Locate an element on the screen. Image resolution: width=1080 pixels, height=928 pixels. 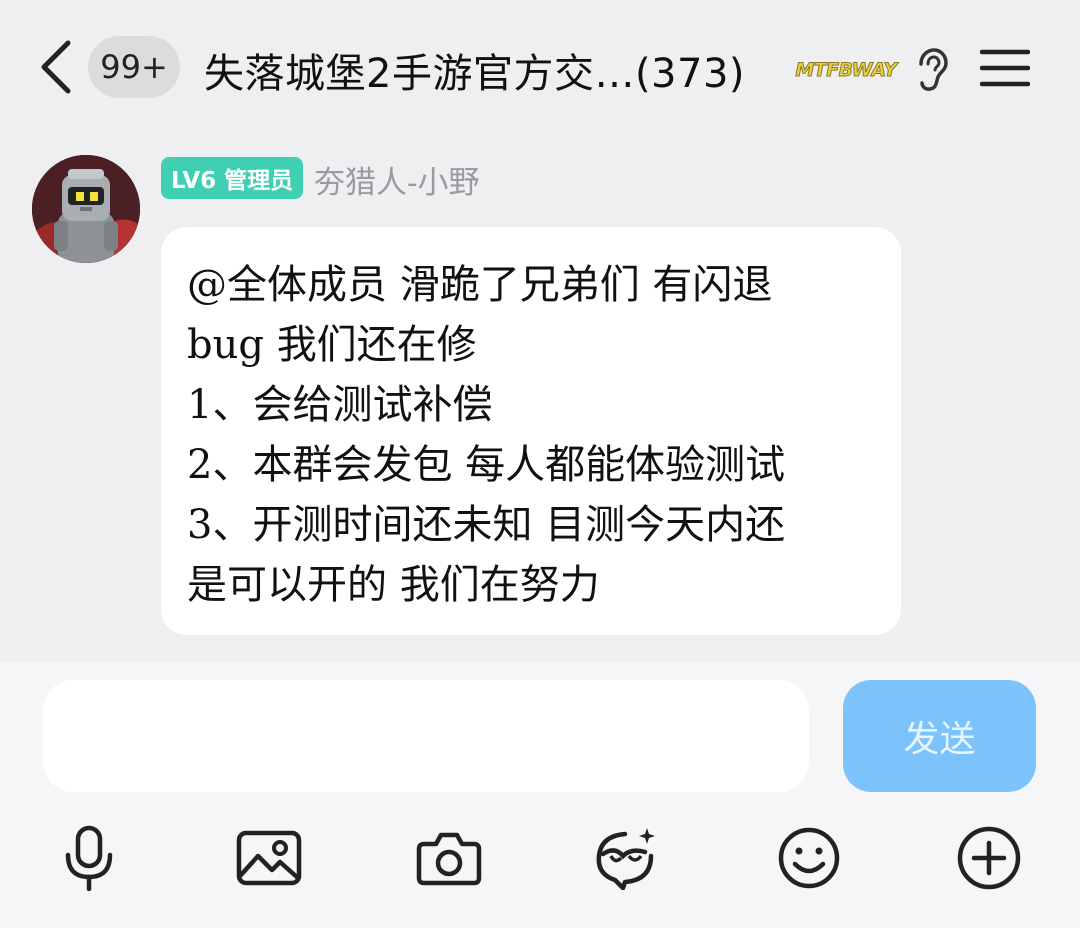
message-line: 2、本群会发包 每人都能体验测试 is located at coordinates (486, 465).